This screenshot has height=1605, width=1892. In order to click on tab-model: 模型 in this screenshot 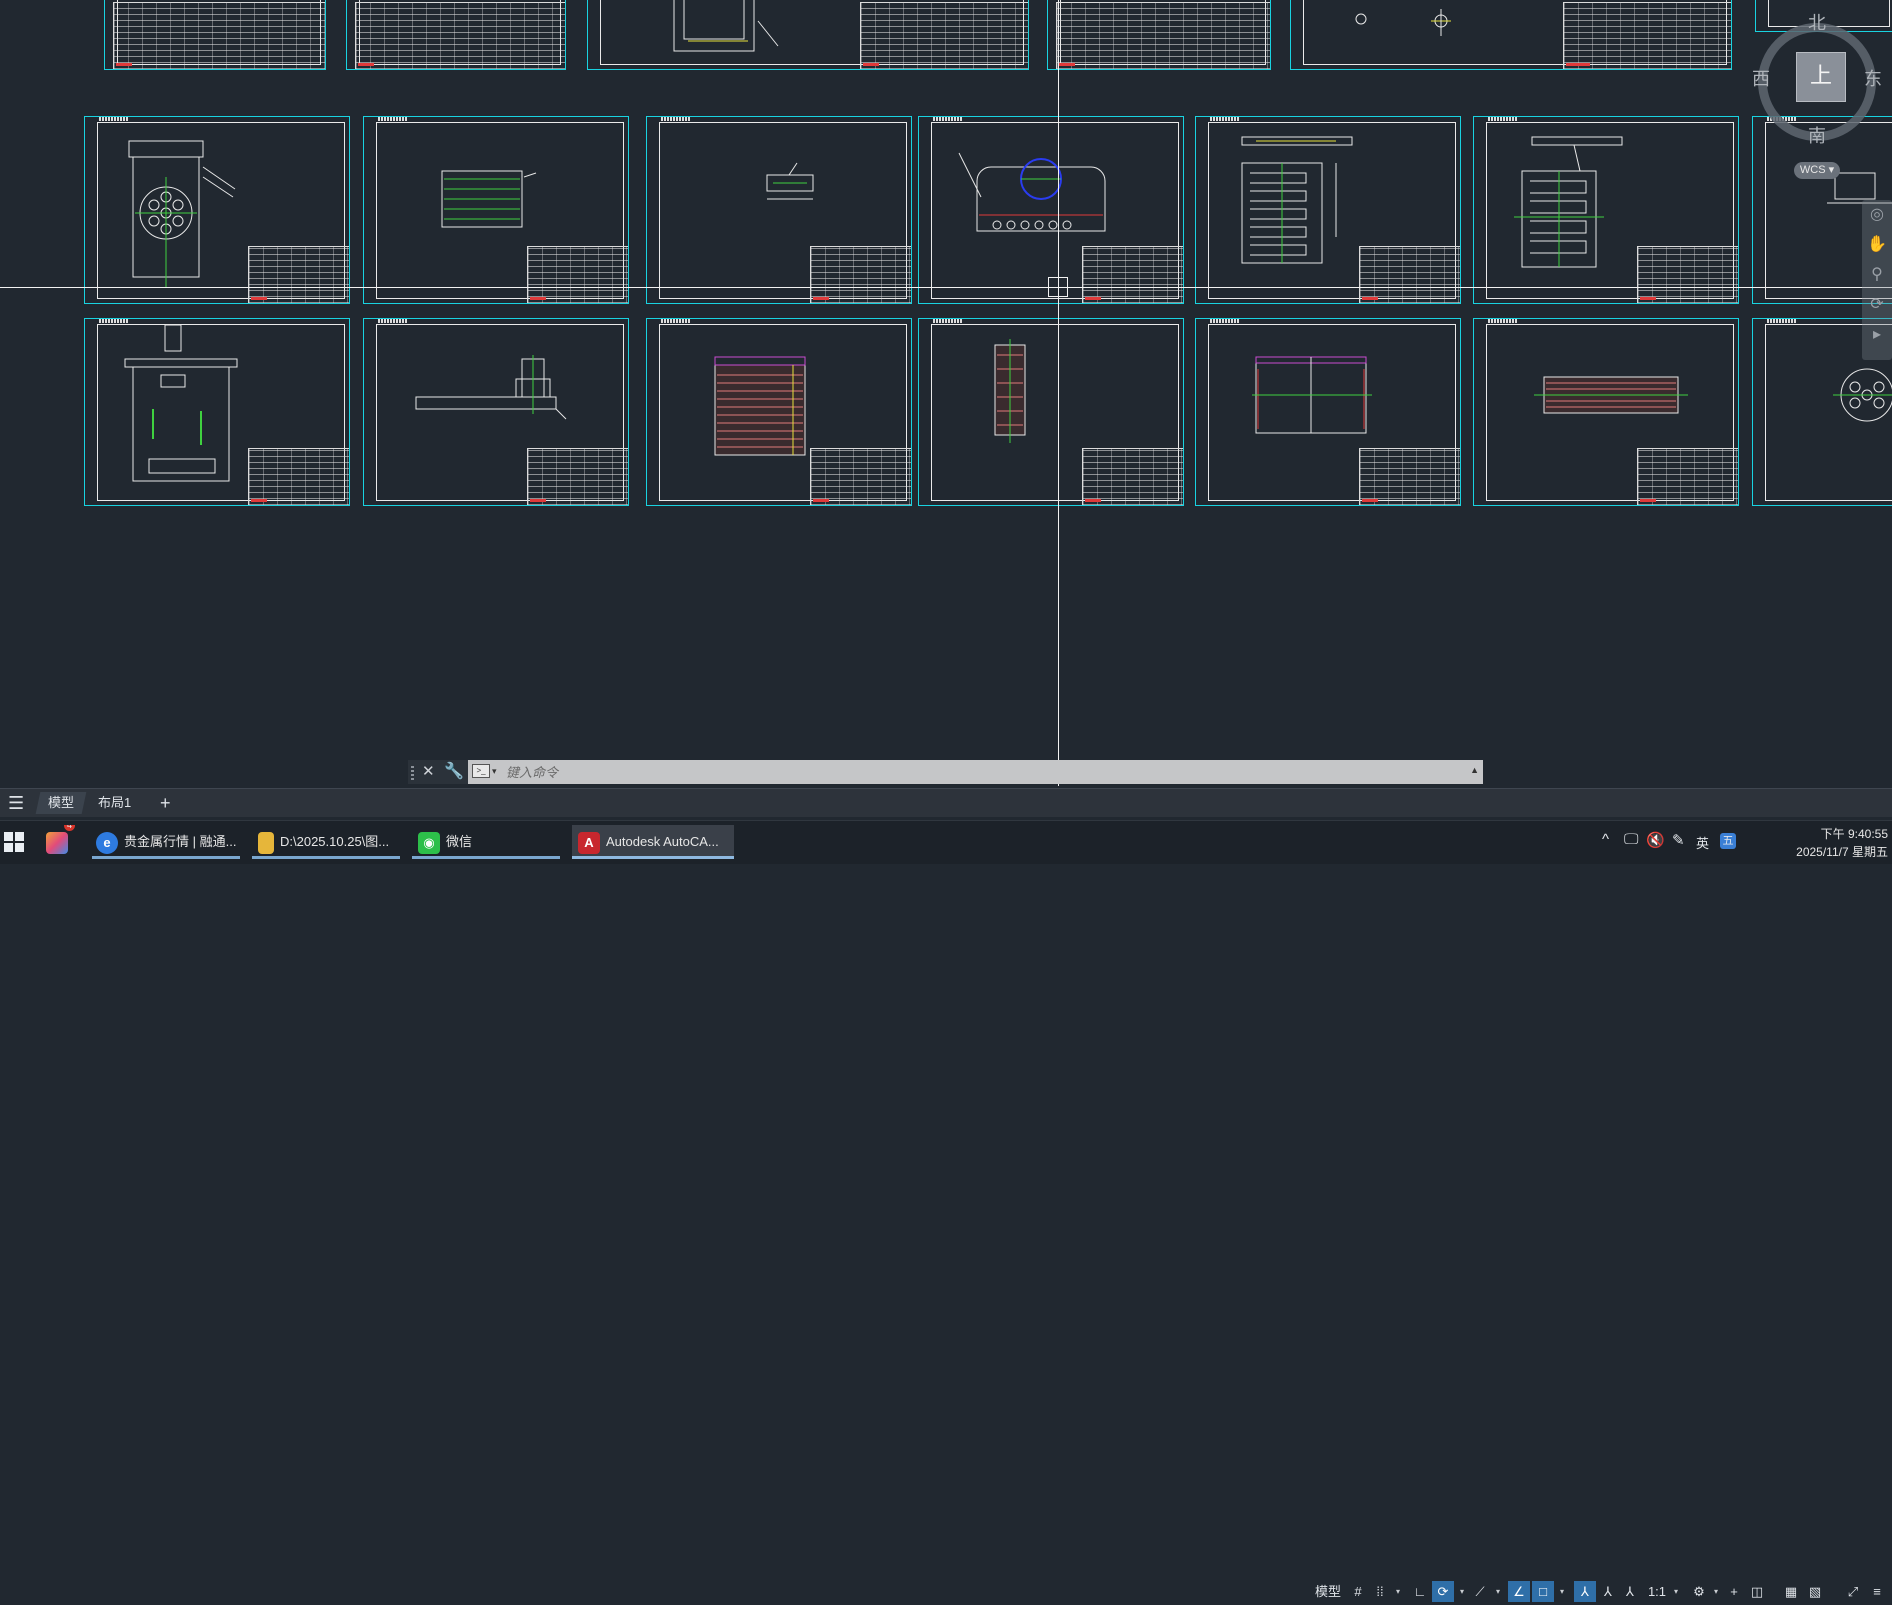, I will do `click(61, 803)`.